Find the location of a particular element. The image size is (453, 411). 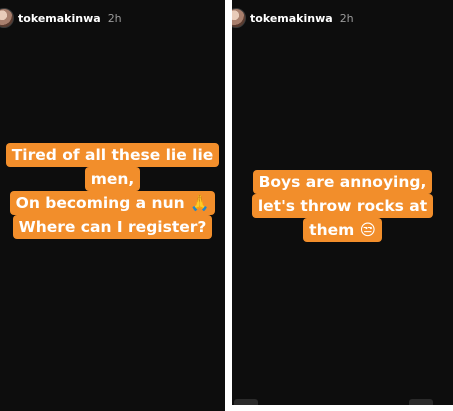

caption-line: let's throw rocks at is located at coordinates (342, 206).